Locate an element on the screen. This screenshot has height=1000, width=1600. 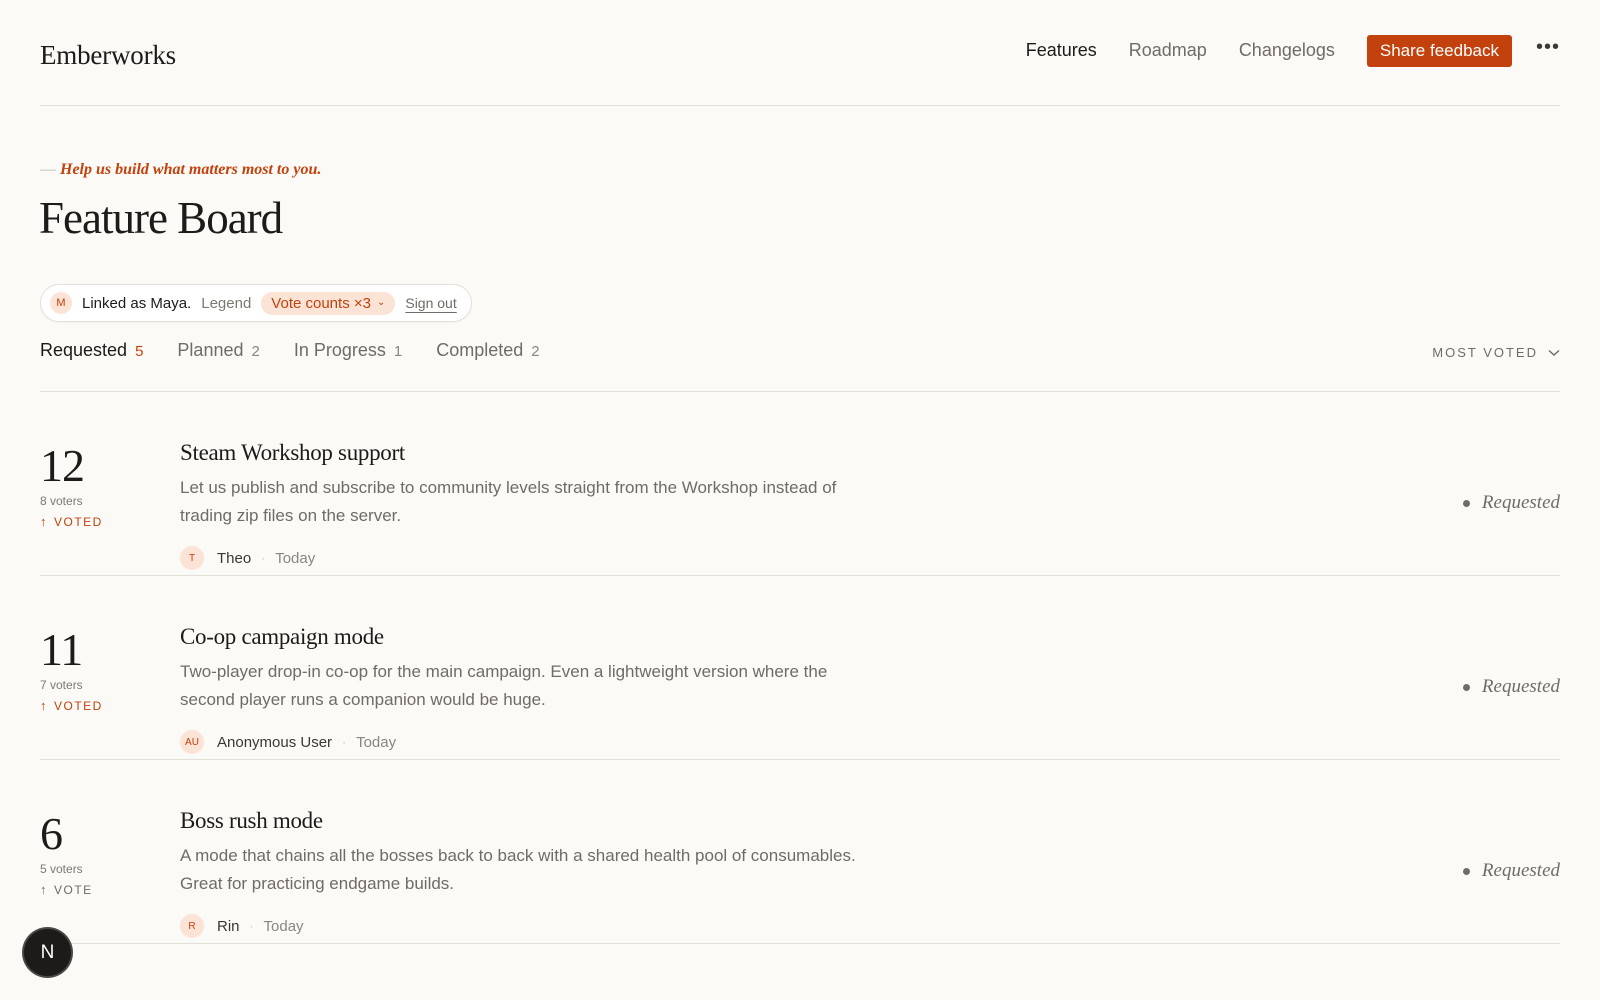
voters-count: 7 voters is located at coordinates (61, 685).